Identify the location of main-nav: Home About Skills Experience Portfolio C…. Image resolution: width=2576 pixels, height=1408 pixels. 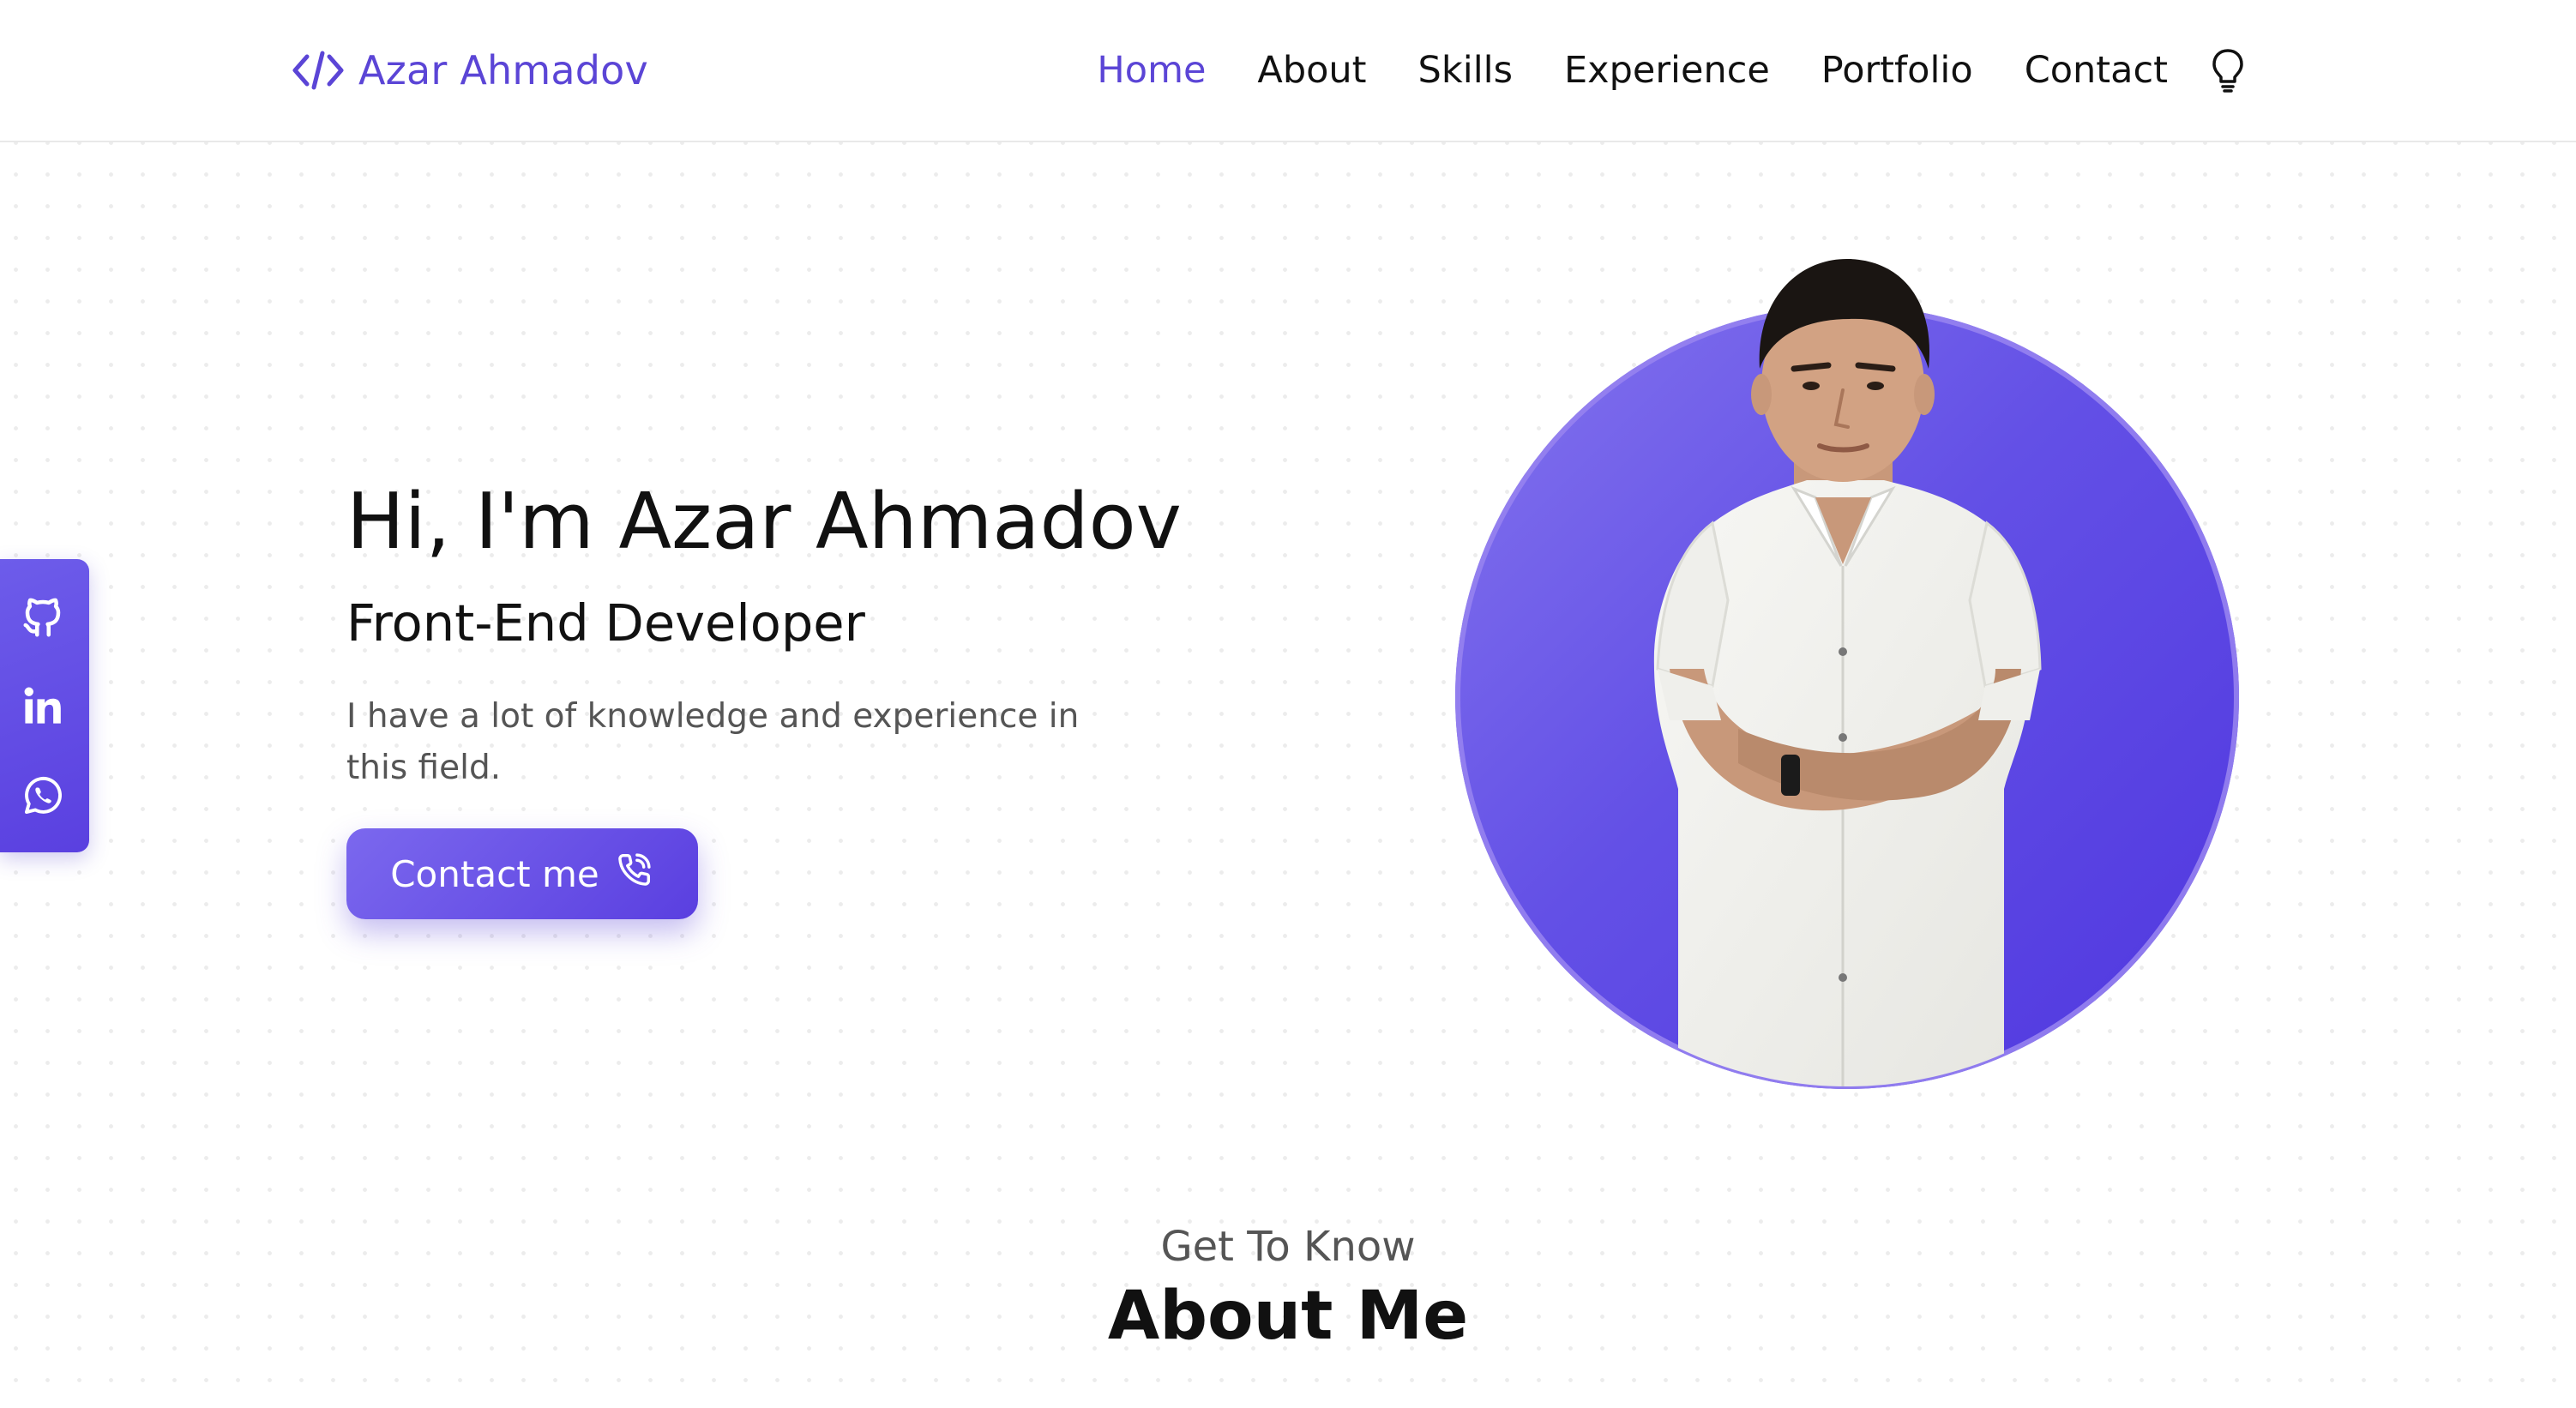
(1645, 71).